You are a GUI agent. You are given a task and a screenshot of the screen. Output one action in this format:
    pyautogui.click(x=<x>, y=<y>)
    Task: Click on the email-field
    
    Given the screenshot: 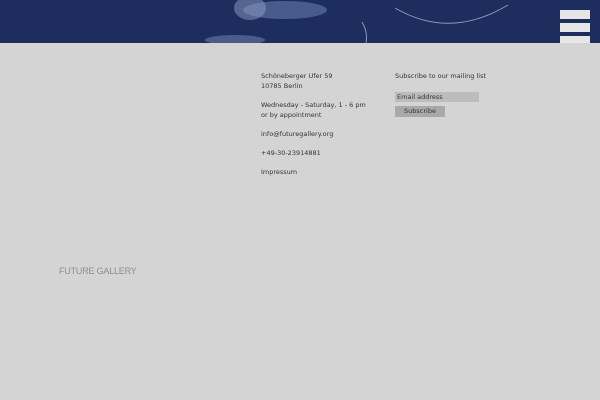 What is the action you would take?
    pyautogui.click(x=437, y=97)
    